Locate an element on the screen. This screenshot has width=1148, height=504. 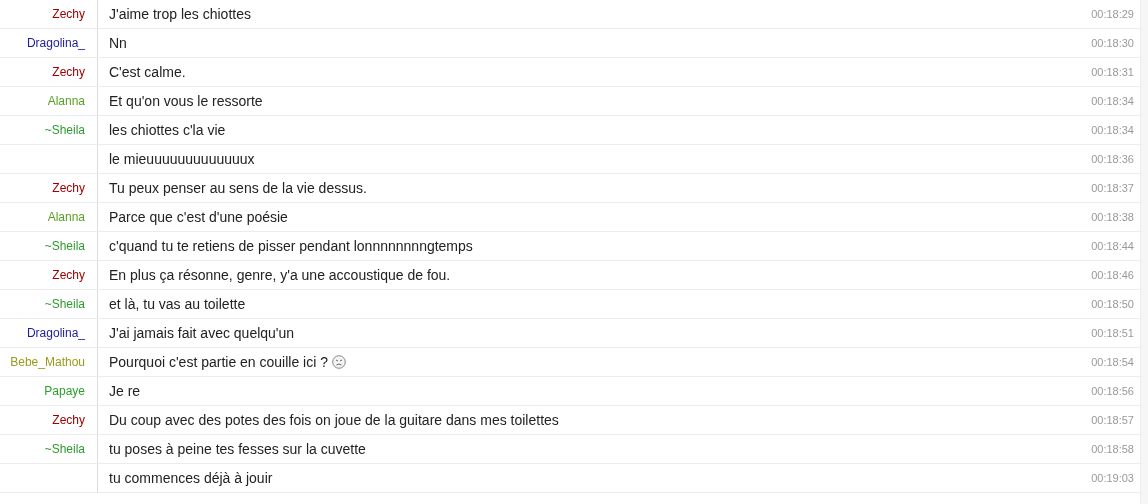
timestamp: 00:18:50 is located at coordinates (1112, 304).